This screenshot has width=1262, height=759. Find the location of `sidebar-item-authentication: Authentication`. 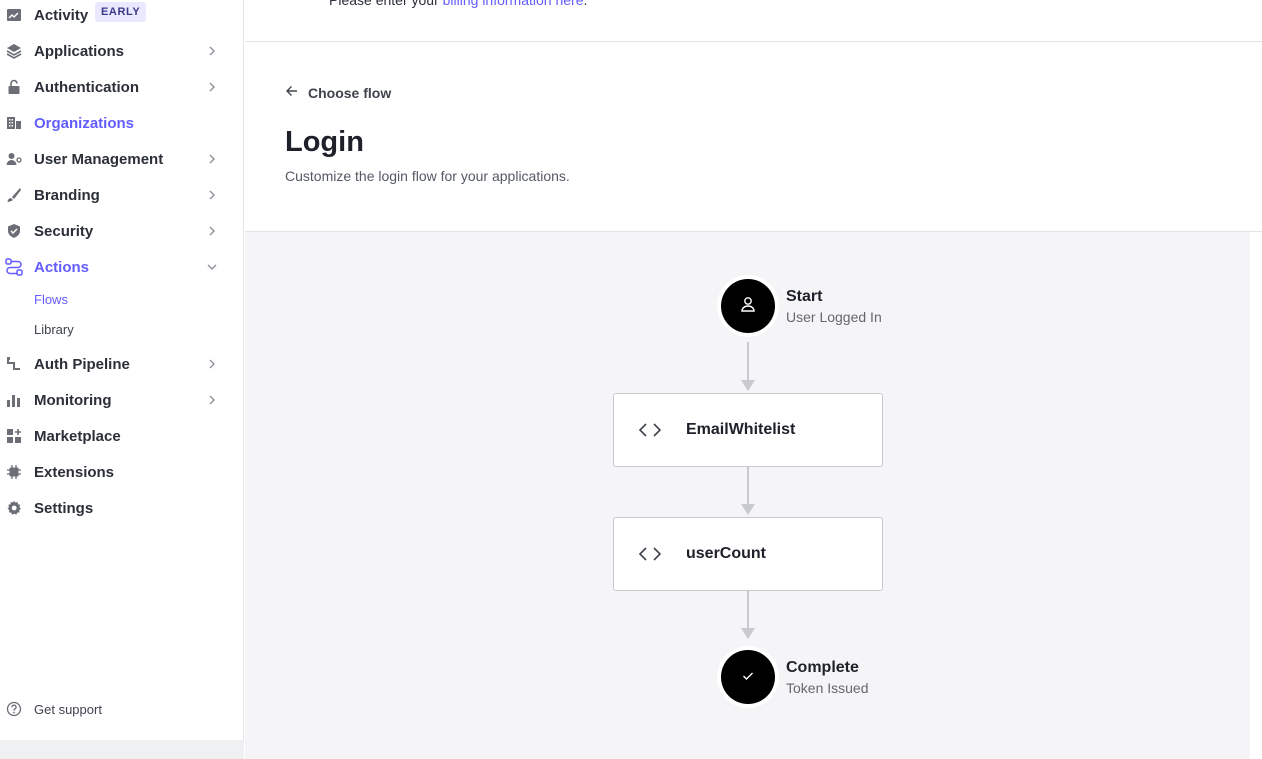

sidebar-item-authentication: Authentication is located at coordinates (122, 87).